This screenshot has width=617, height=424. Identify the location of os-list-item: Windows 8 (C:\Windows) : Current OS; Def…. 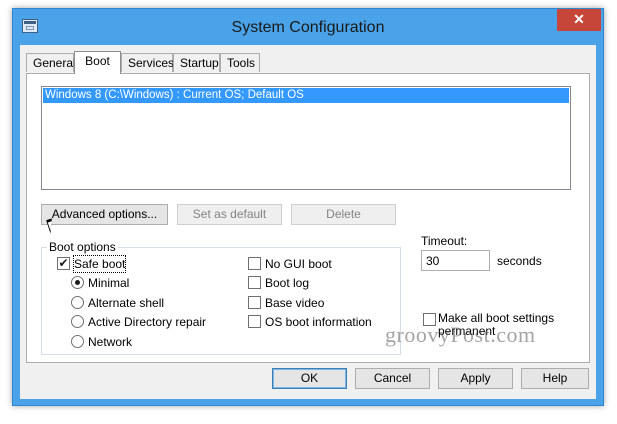
(306, 95).